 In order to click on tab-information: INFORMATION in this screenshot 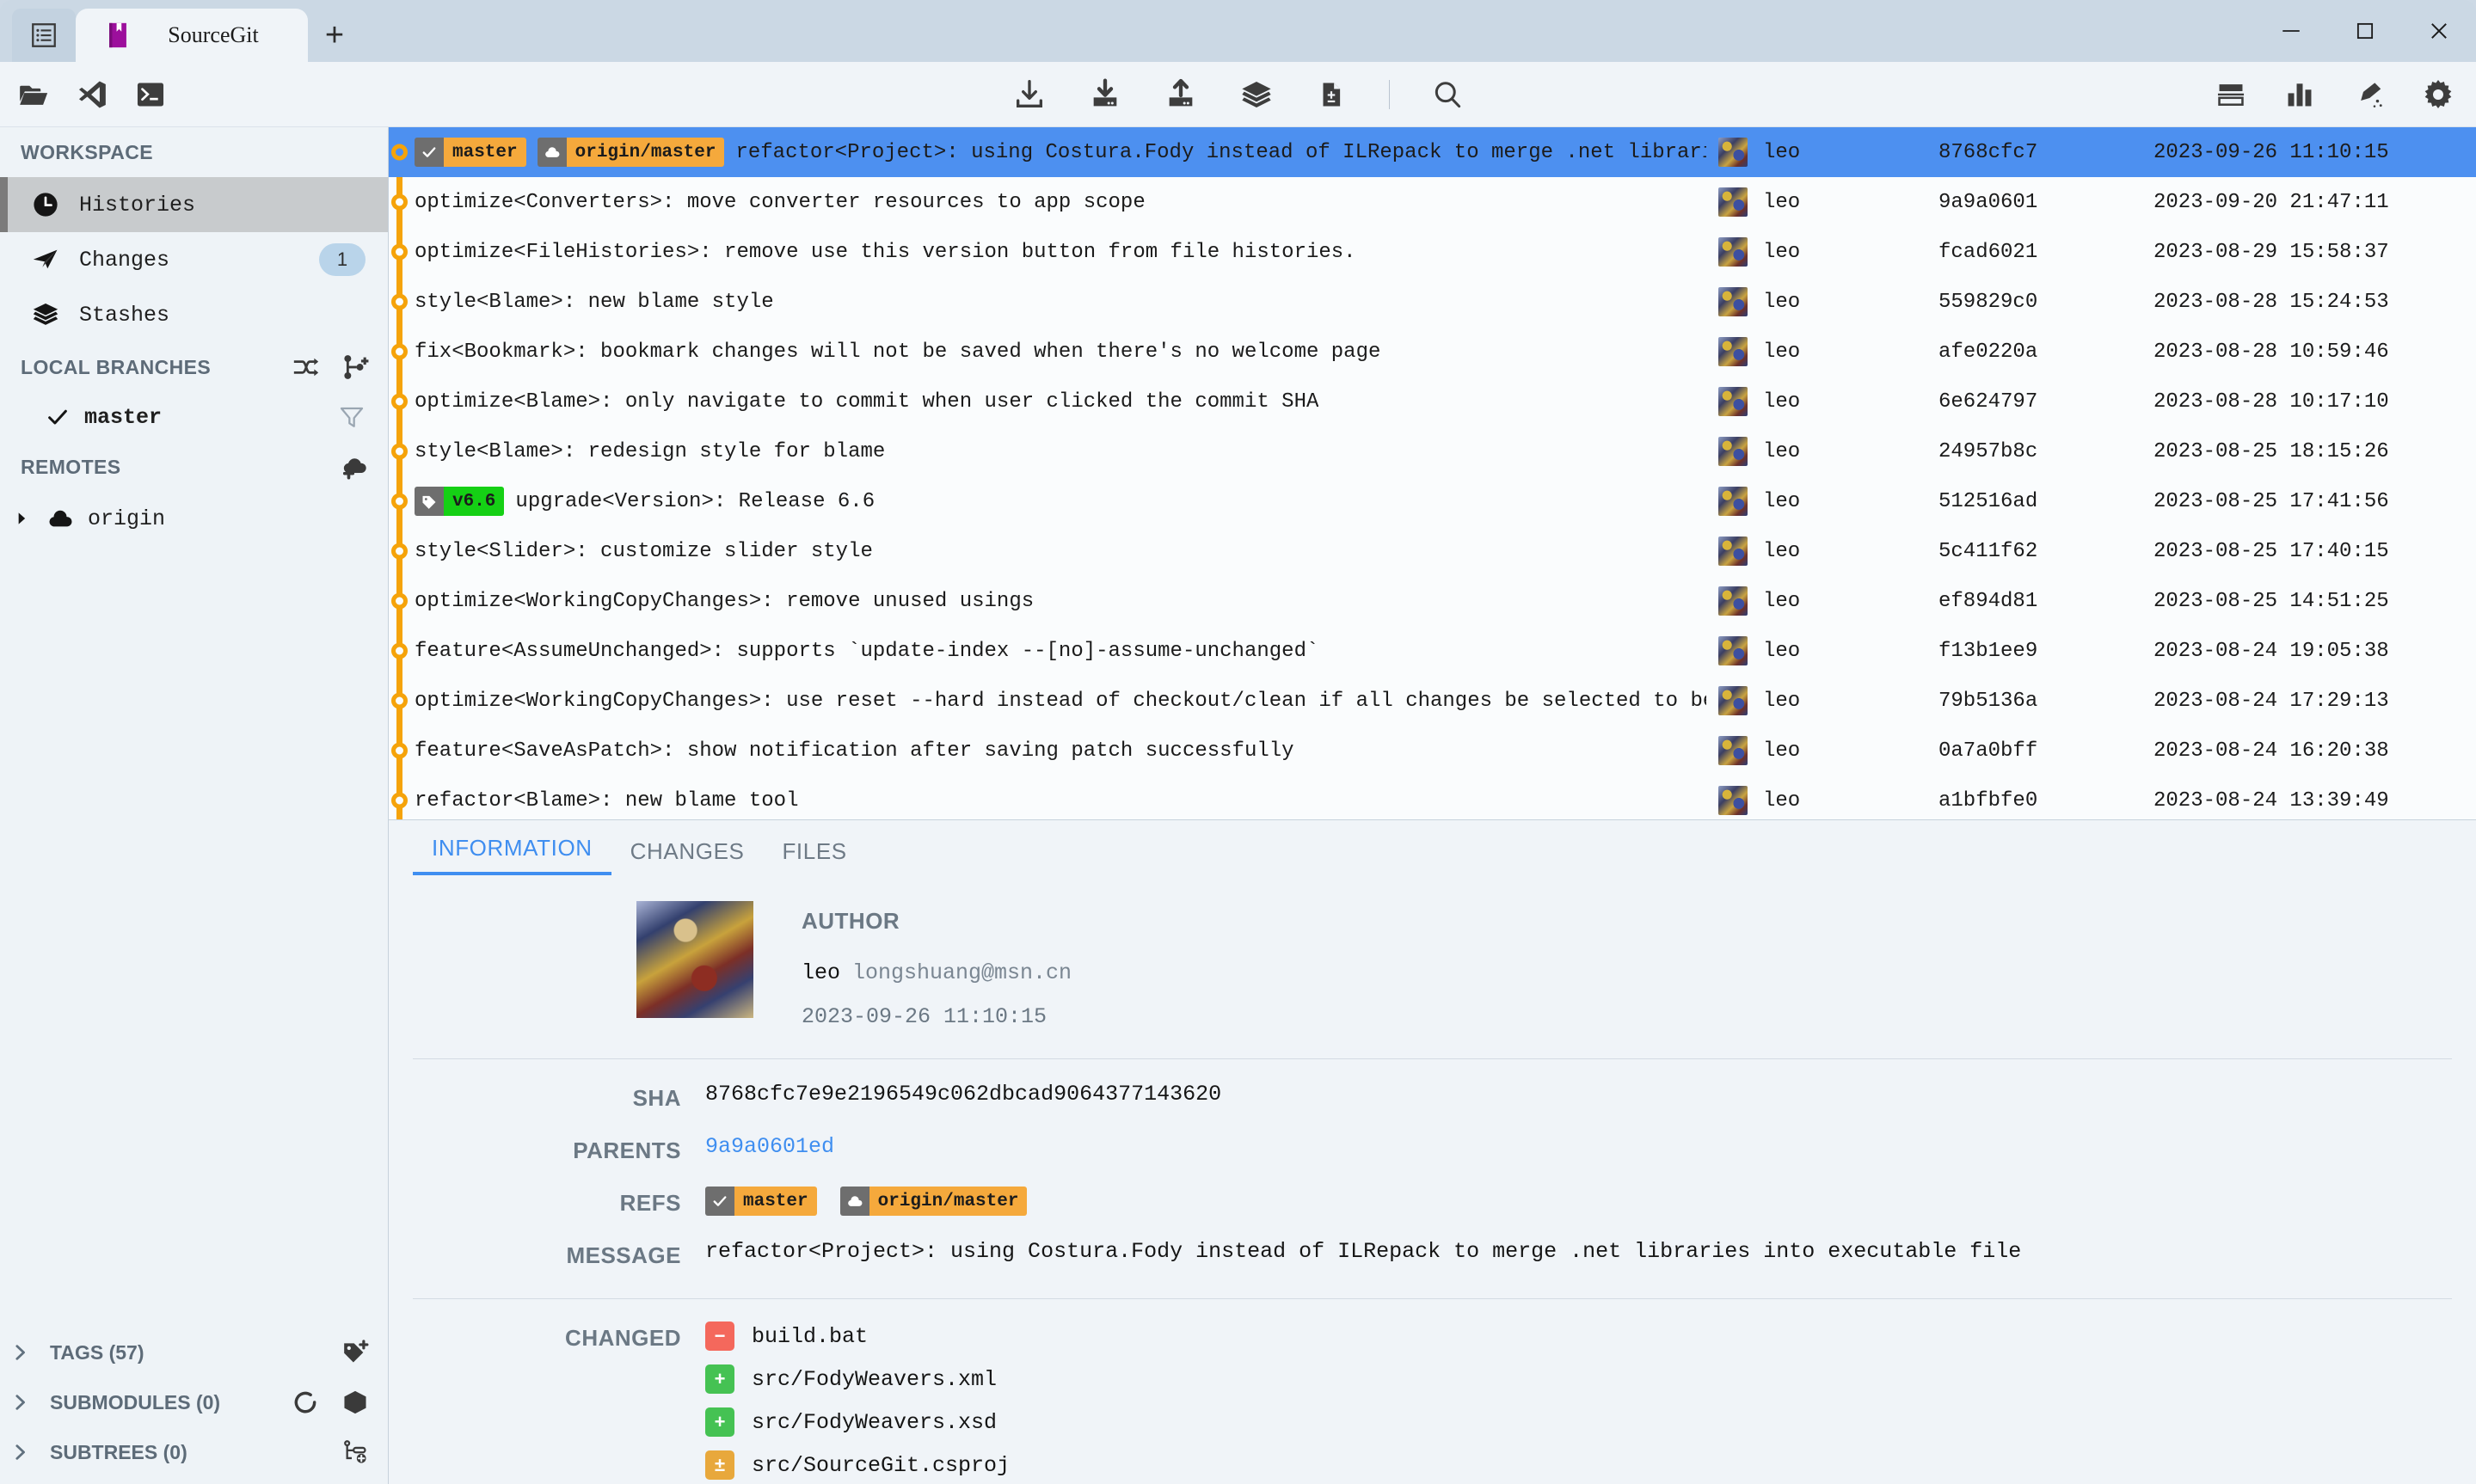, I will do `click(512, 855)`.